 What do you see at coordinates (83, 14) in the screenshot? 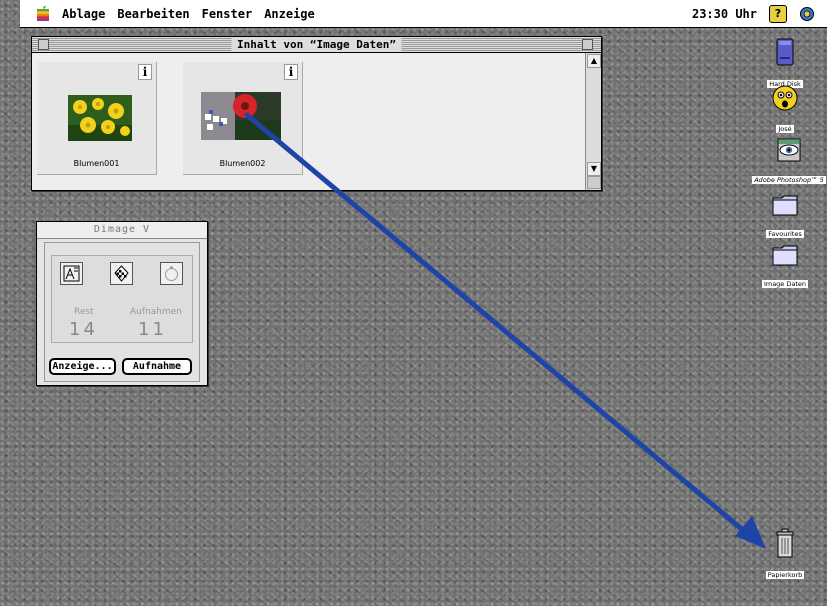
I see `menu-ablage: Ablage` at bounding box center [83, 14].